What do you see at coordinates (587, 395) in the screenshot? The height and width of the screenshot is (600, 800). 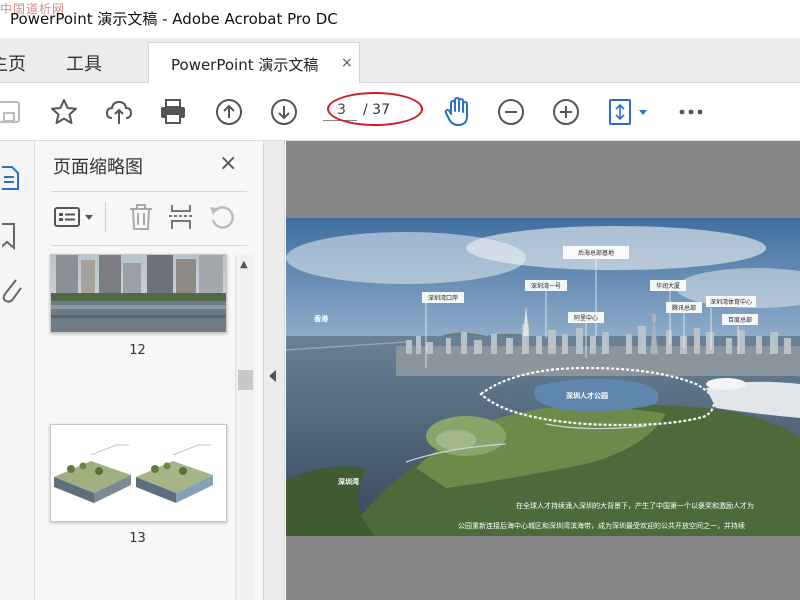 I see `map-label: 深圳人才公园` at bounding box center [587, 395].